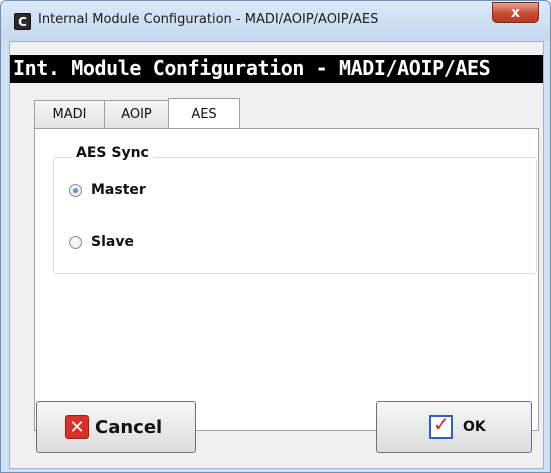 The image size is (551, 473). I want to click on radio-slave: Slave, so click(101, 242).